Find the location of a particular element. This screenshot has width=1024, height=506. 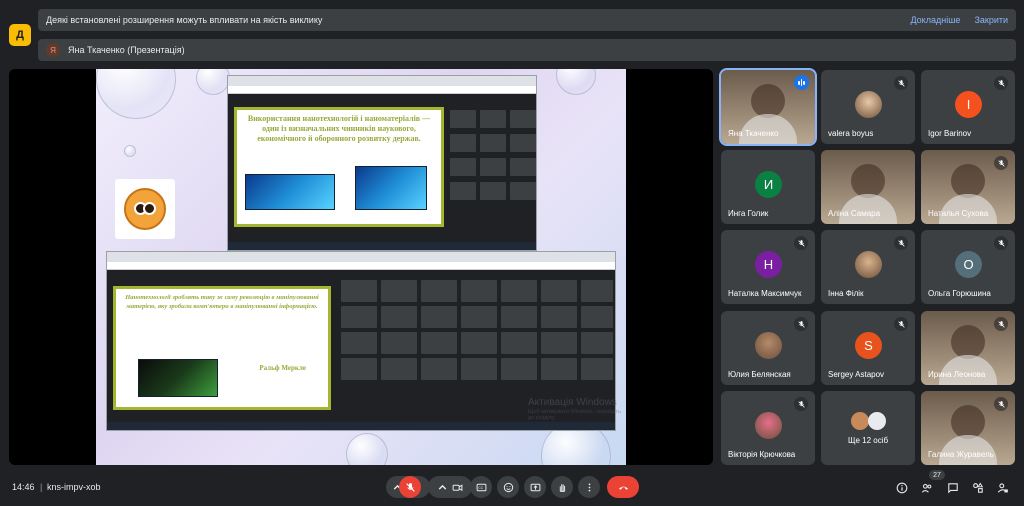

reactions-button is located at coordinates (508, 487).